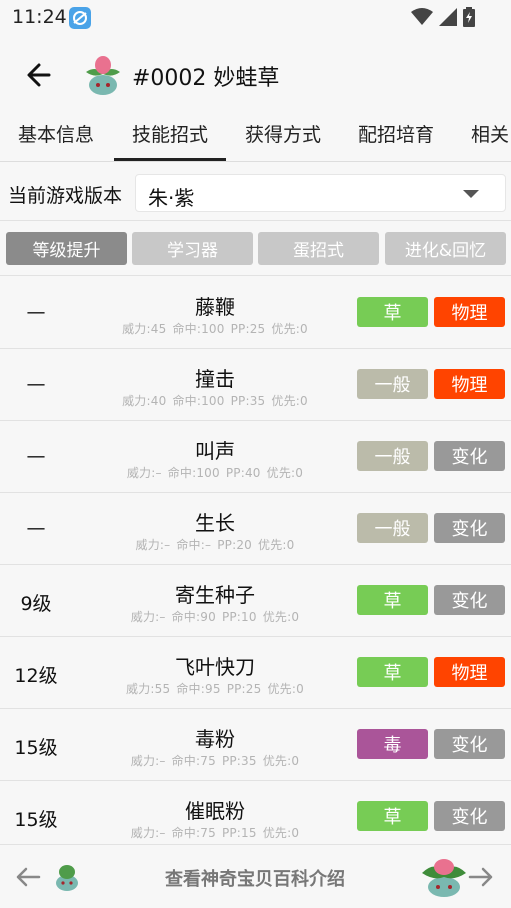 This screenshot has height=908, width=511. What do you see at coordinates (170, 133) in the screenshot?
I see `tab-moves: 技能招式` at bounding box center [170, 133].